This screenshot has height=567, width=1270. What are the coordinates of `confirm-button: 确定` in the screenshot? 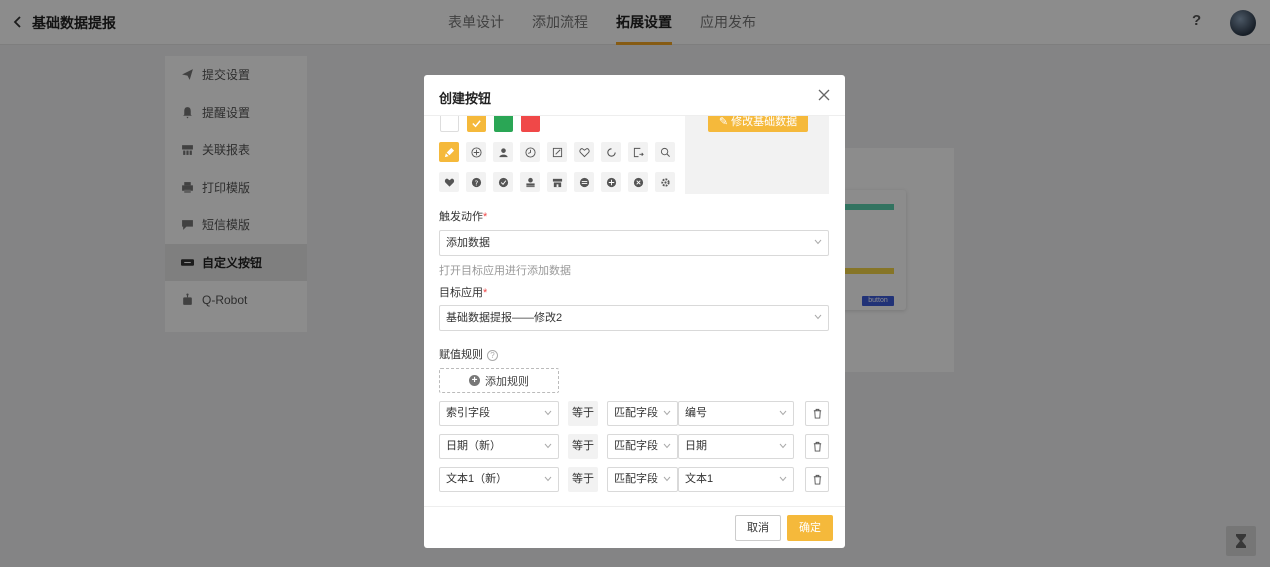 It's located at (810, 528).